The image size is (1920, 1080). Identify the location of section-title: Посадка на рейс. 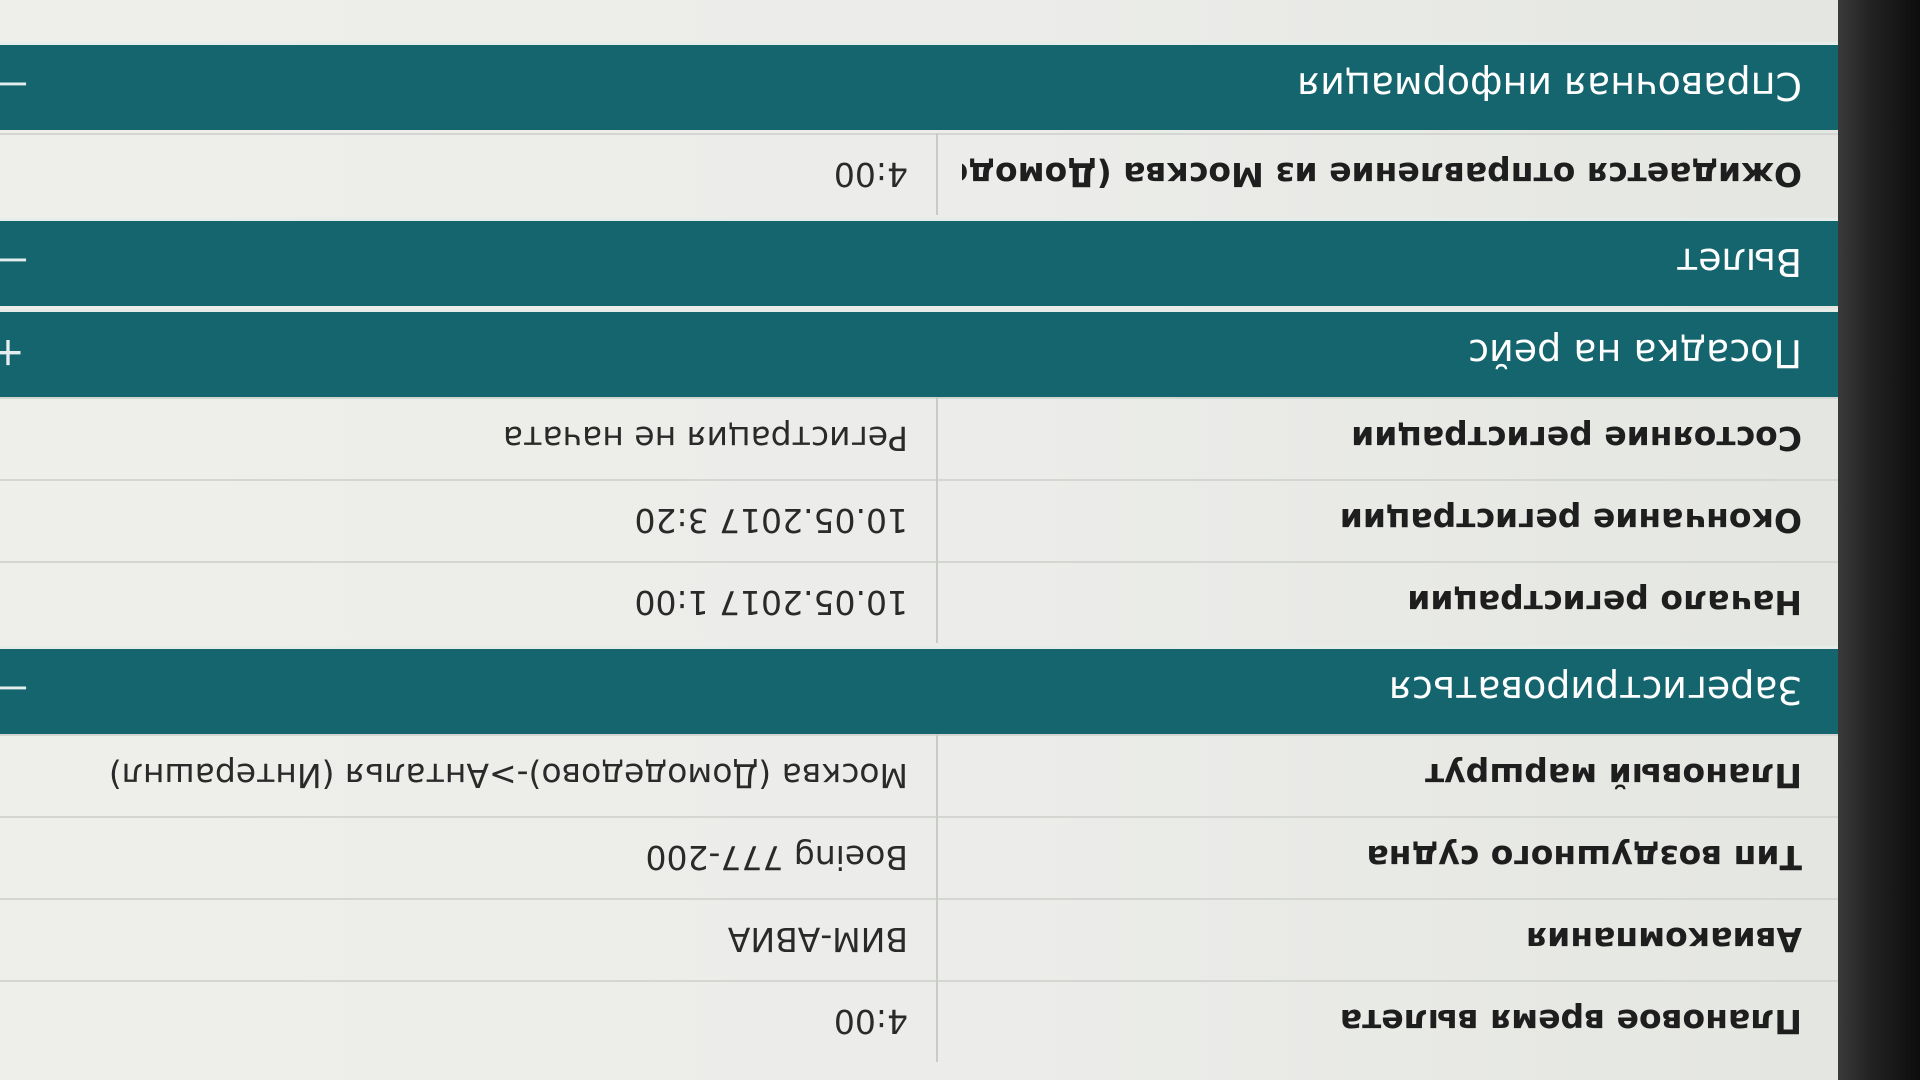
(1635, 353).